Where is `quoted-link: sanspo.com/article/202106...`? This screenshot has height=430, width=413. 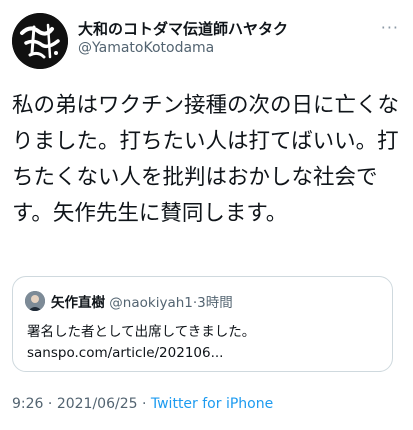 quoted-link: sanspo.com/article/202106... is located at coordinates (202, 353).